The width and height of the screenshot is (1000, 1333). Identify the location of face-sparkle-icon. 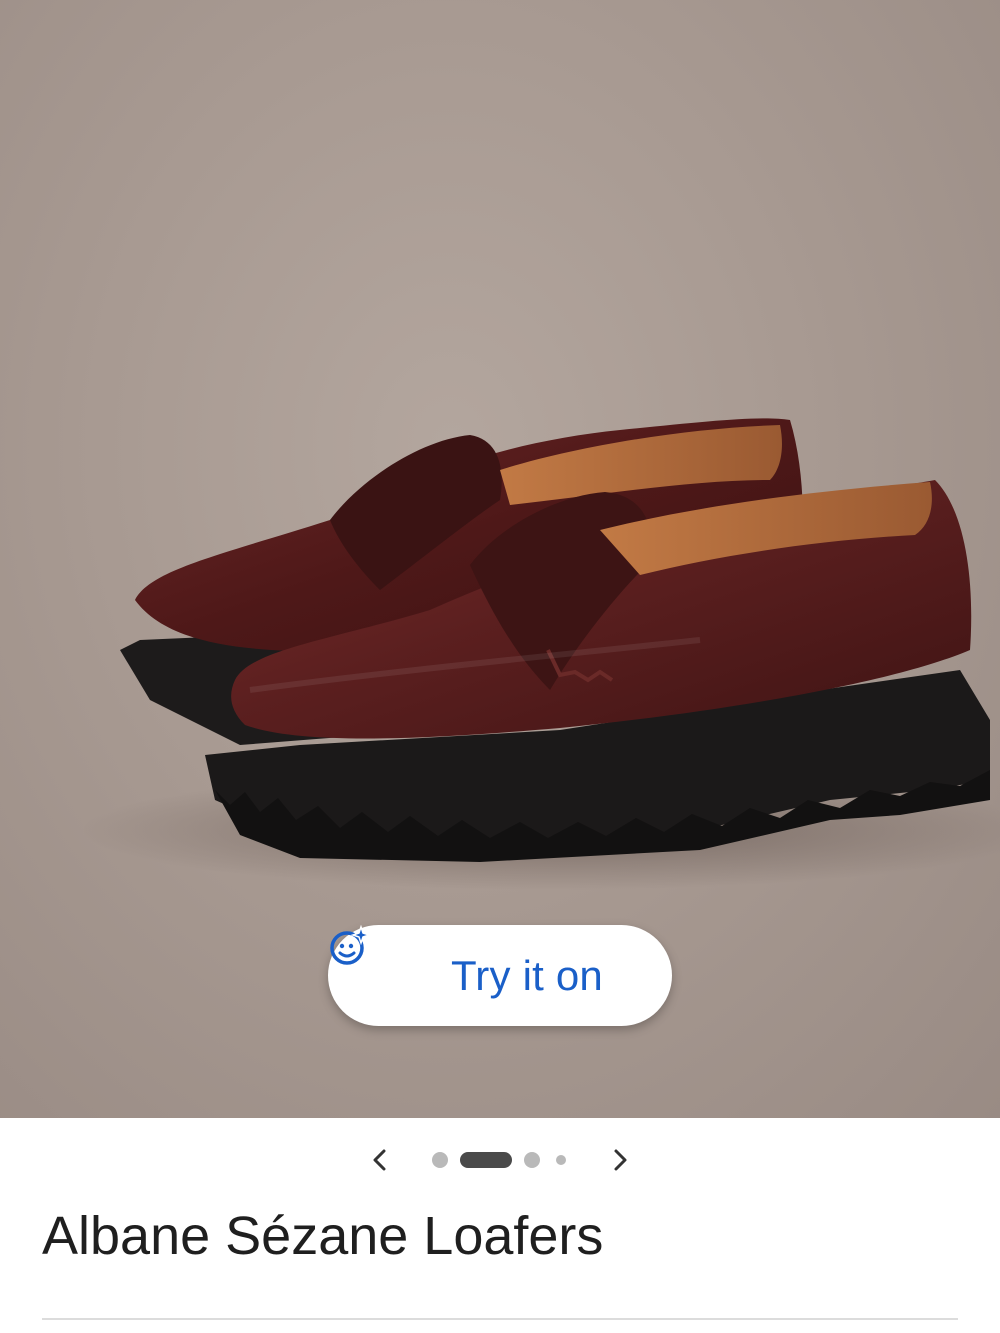
(384, 961).